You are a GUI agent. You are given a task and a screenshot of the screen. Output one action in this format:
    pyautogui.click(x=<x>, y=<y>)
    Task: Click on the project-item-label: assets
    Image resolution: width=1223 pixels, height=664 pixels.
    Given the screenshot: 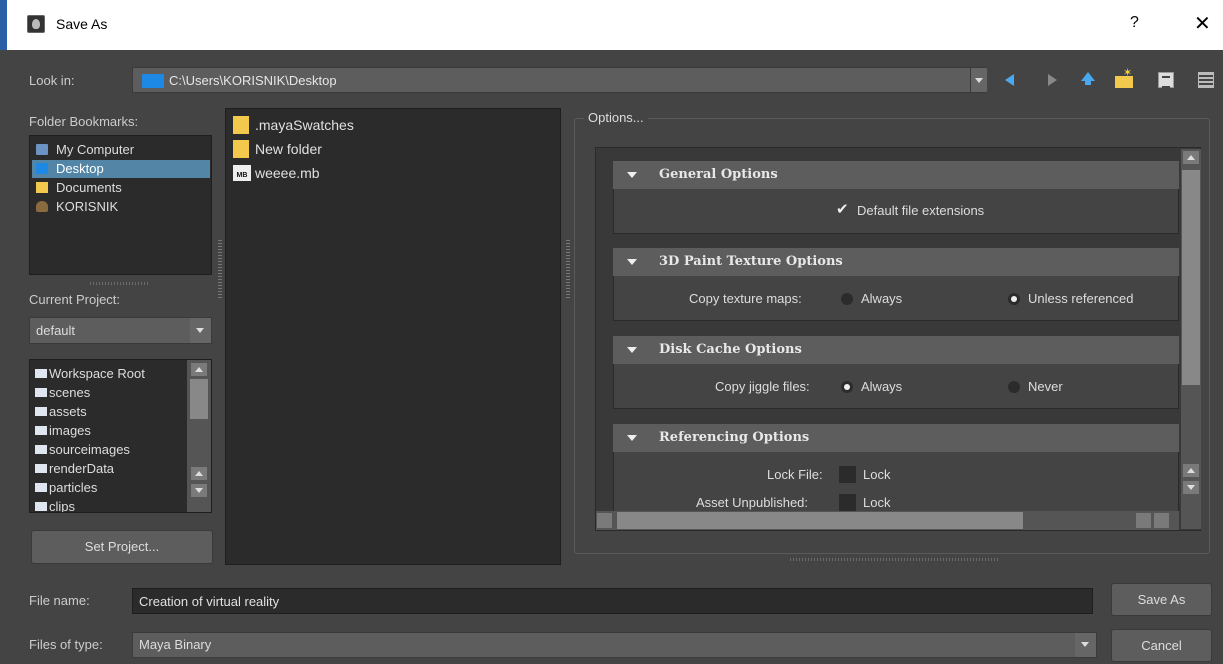 What is the action you would take?
    pyautogui.click(x=68, y=411)
    